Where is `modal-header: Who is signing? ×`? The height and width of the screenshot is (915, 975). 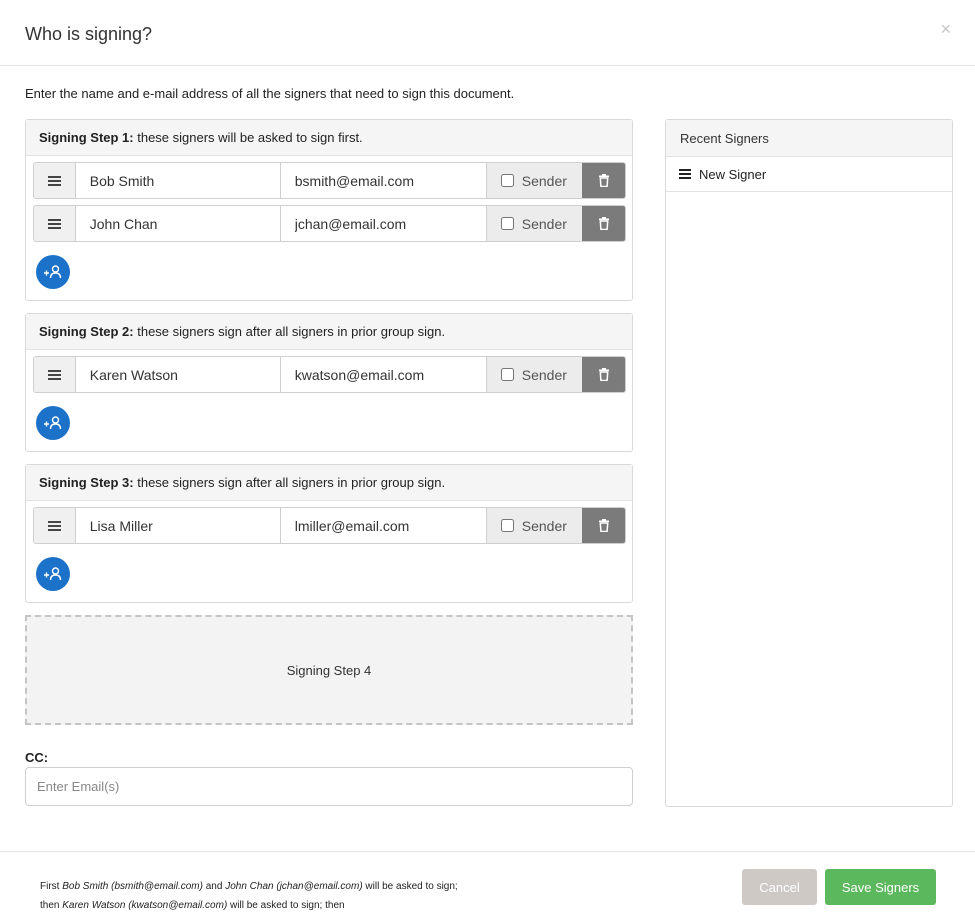 modal-header: Who is signing? × is located at coordinates (487, 33).